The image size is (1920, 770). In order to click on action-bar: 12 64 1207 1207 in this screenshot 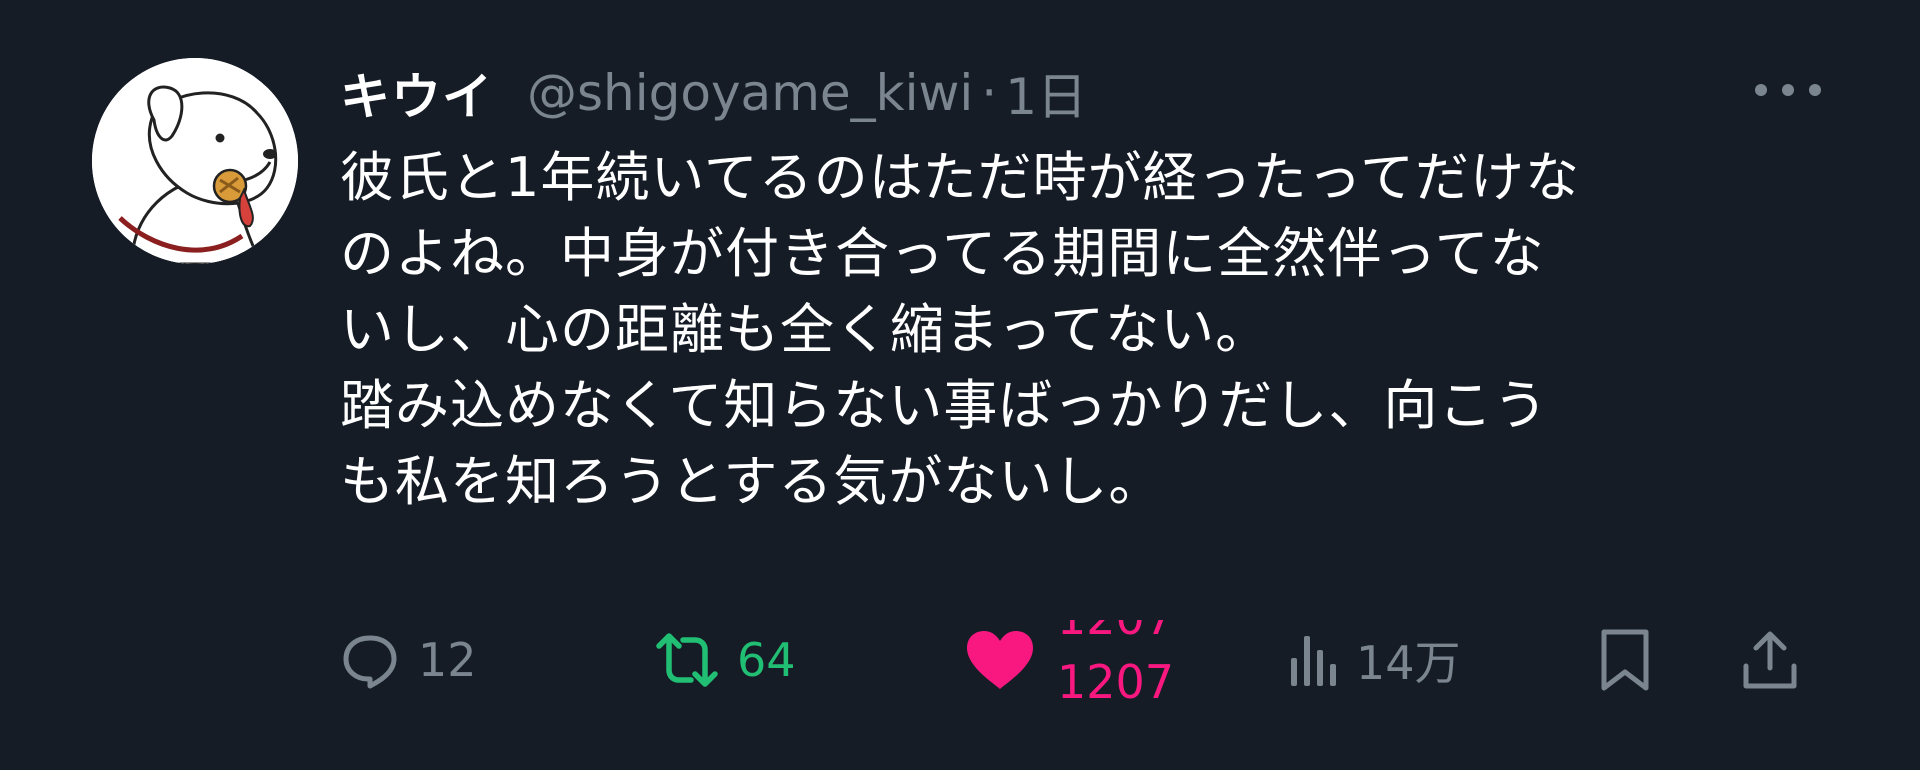, I will do `click(1080, 660)`.